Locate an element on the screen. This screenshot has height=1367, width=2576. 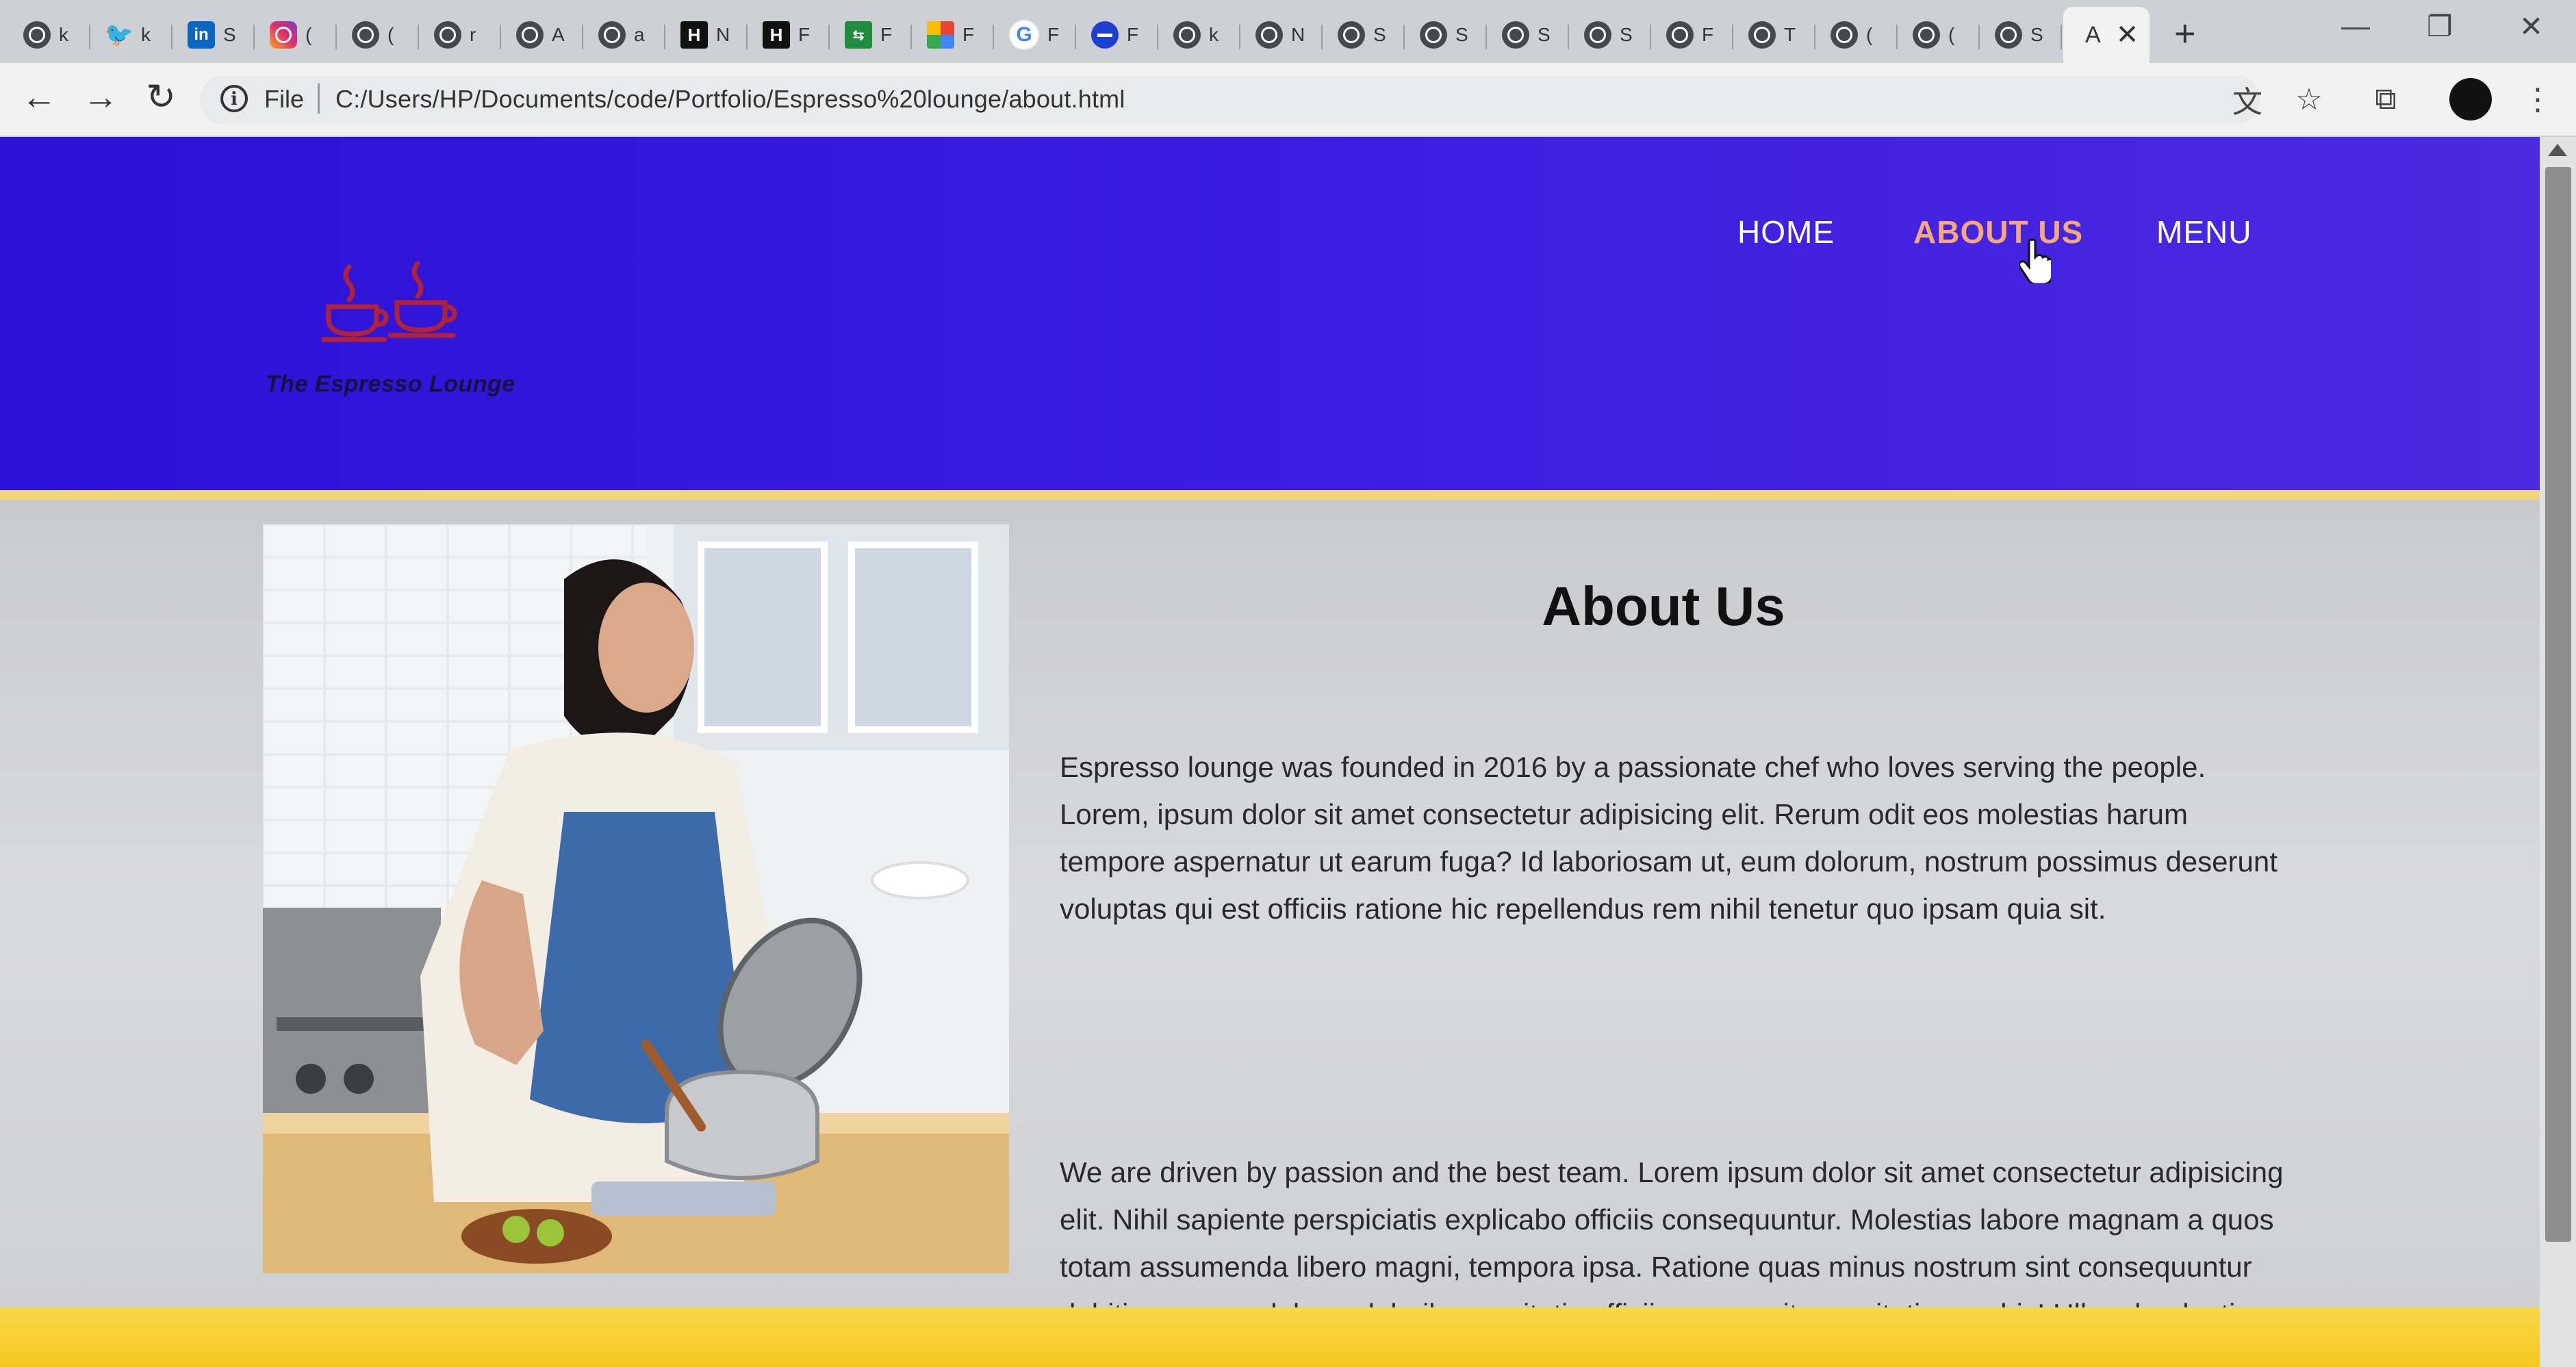
nav-home: HOME is located at coordinates (1786, 233).